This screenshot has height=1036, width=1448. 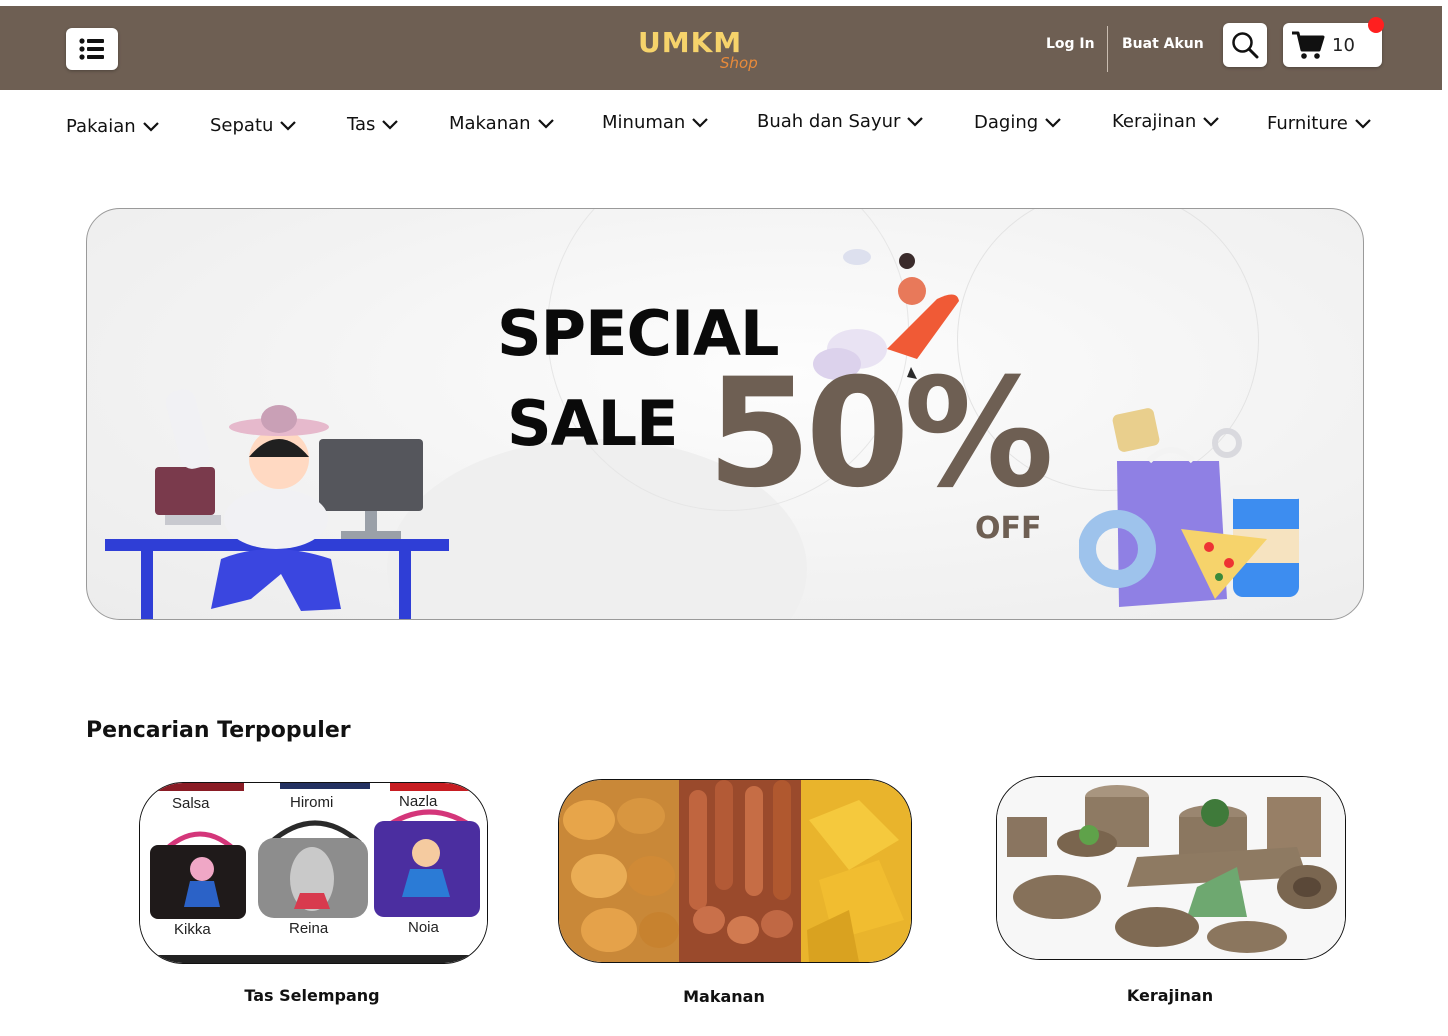 What do you see at coordinates (309, 928) in the screenshot?
I see `bag-name-reina: Reina` at bounding box center [309, 928].